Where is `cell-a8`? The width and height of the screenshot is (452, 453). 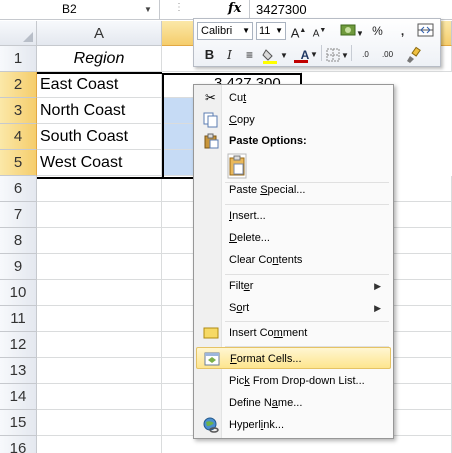 cell-a8 is located at coordinates (99, 241).